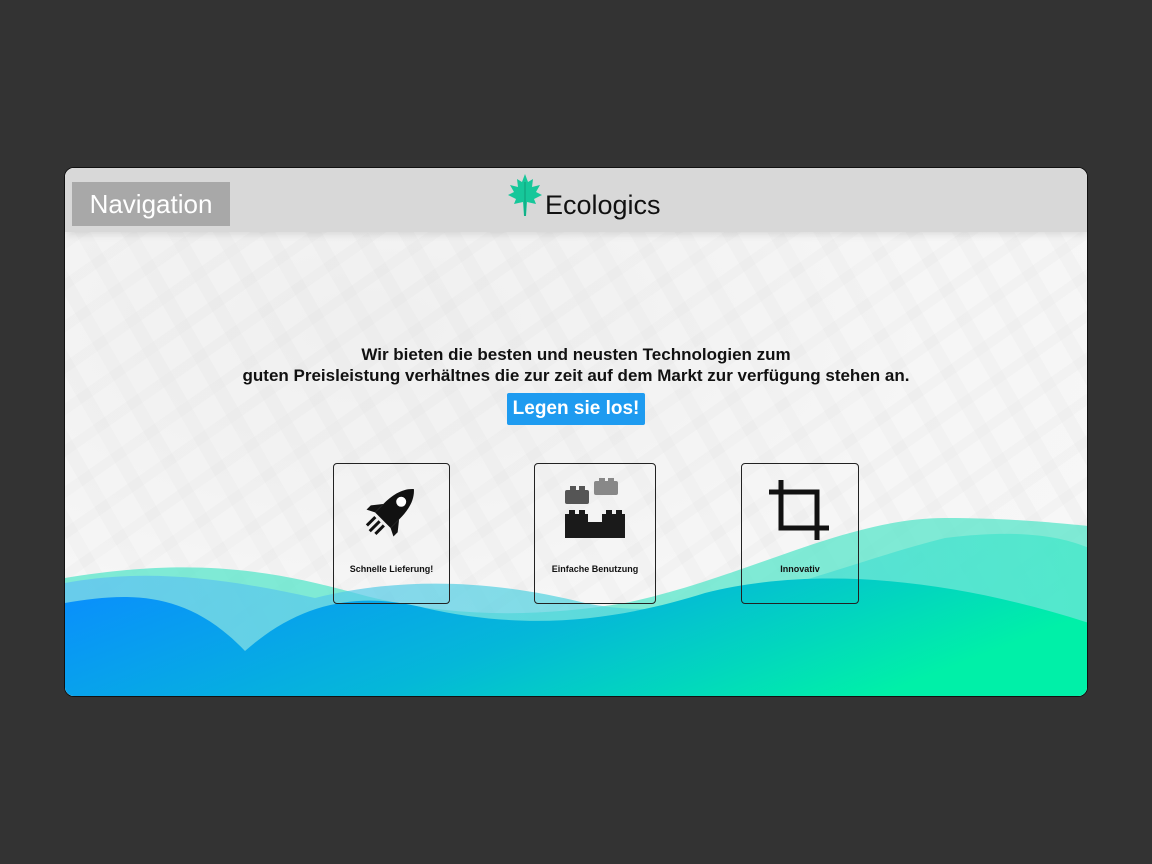 This screenshot has width=1152, height=864. I want to click on feature-card-usability: Einfache Benutzung, so click(595, 533).